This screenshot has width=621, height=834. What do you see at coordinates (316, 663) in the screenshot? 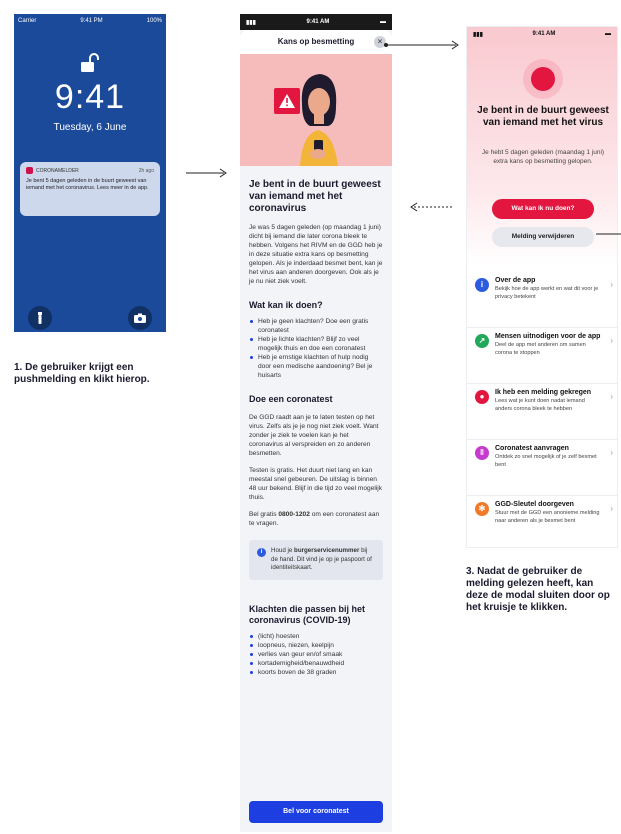
I see `list-item: kortademigheid/benauwdheid` at bounding box center [316, 663].